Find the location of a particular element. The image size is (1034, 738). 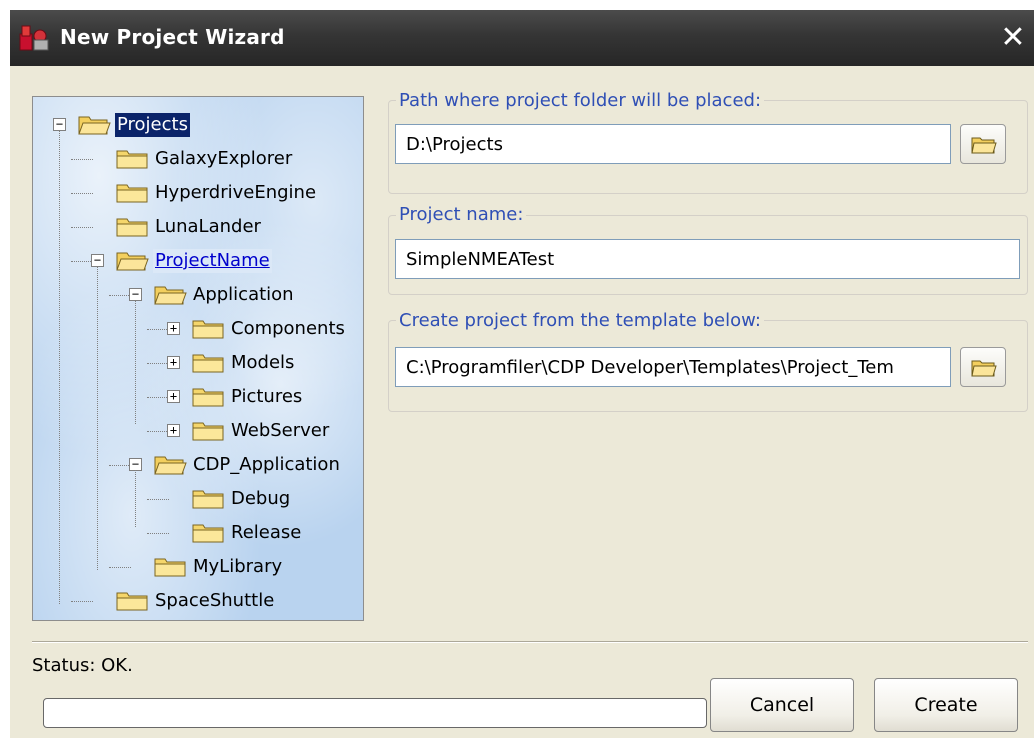

tree-item-label: GalaxyExplorer is located at coordinates (223, 159).